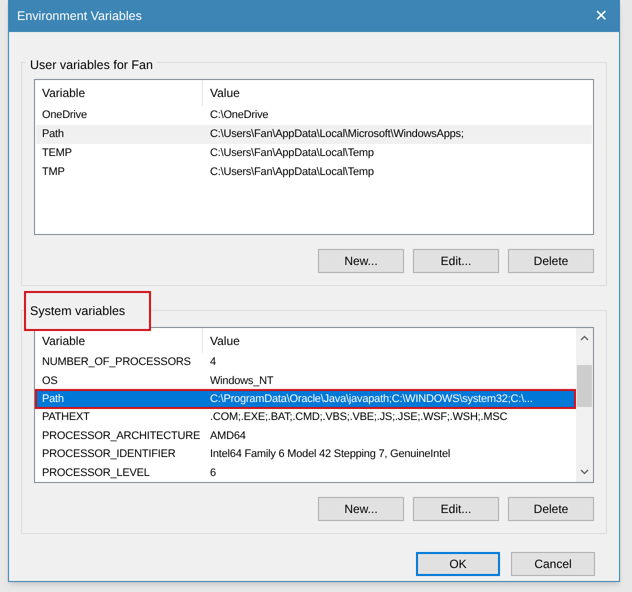 The image size is (632, 592). I want to click on chevron-up-icon, so click(584, 338).